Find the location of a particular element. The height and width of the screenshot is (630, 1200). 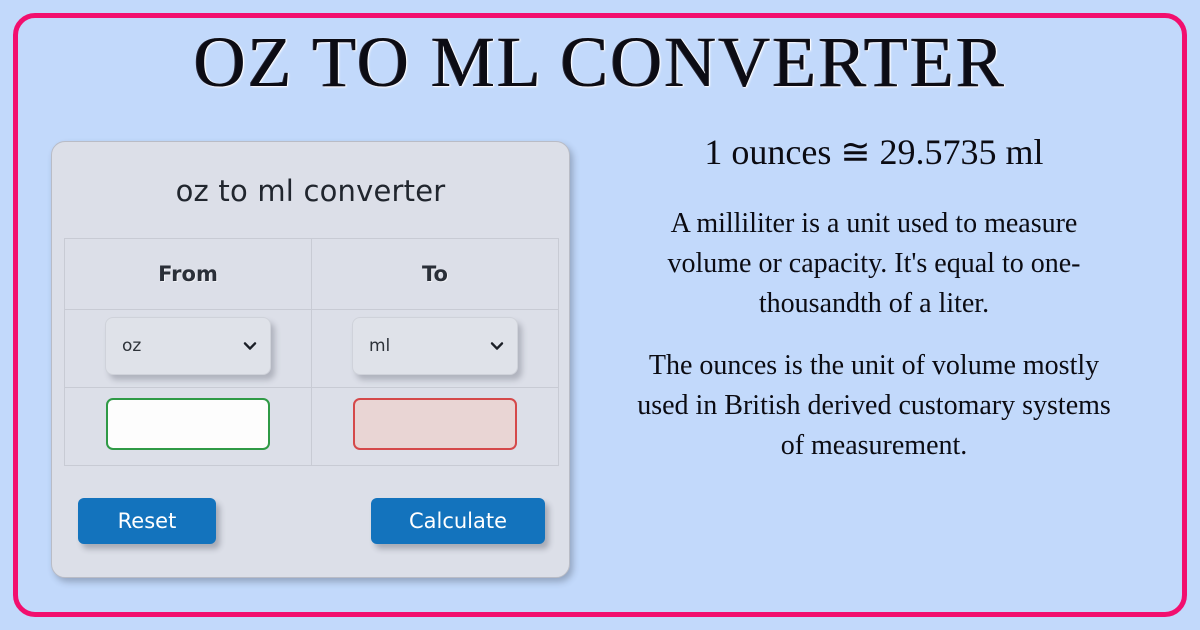

cell-to-value is located at coordinates (435, 426).